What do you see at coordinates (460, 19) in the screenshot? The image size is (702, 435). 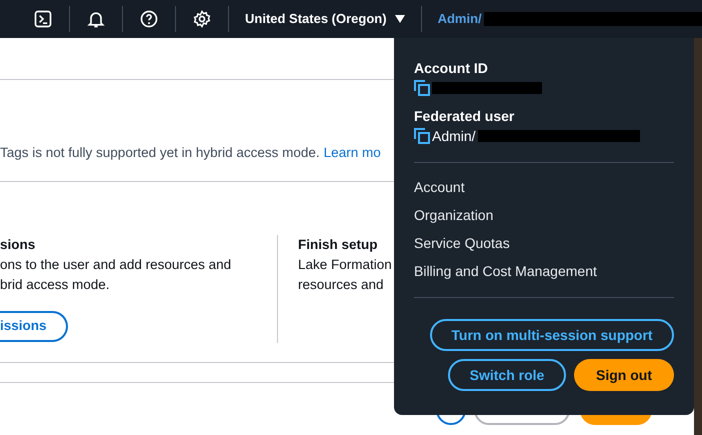 I see `account-menu-button: Admin/` at bounding box center [460, 19].